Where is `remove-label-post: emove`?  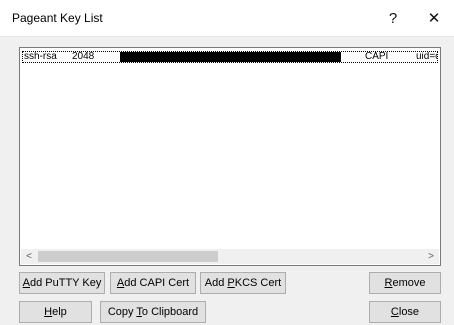 remove-label-post: emove is located at coordinates (409, 283).